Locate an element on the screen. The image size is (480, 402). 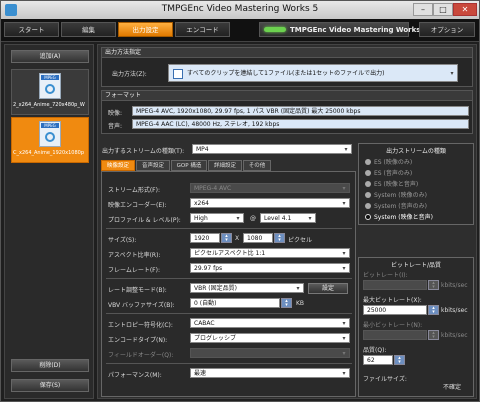
radio-label: ES (音声のみ) is located at coordinates (393, 173).